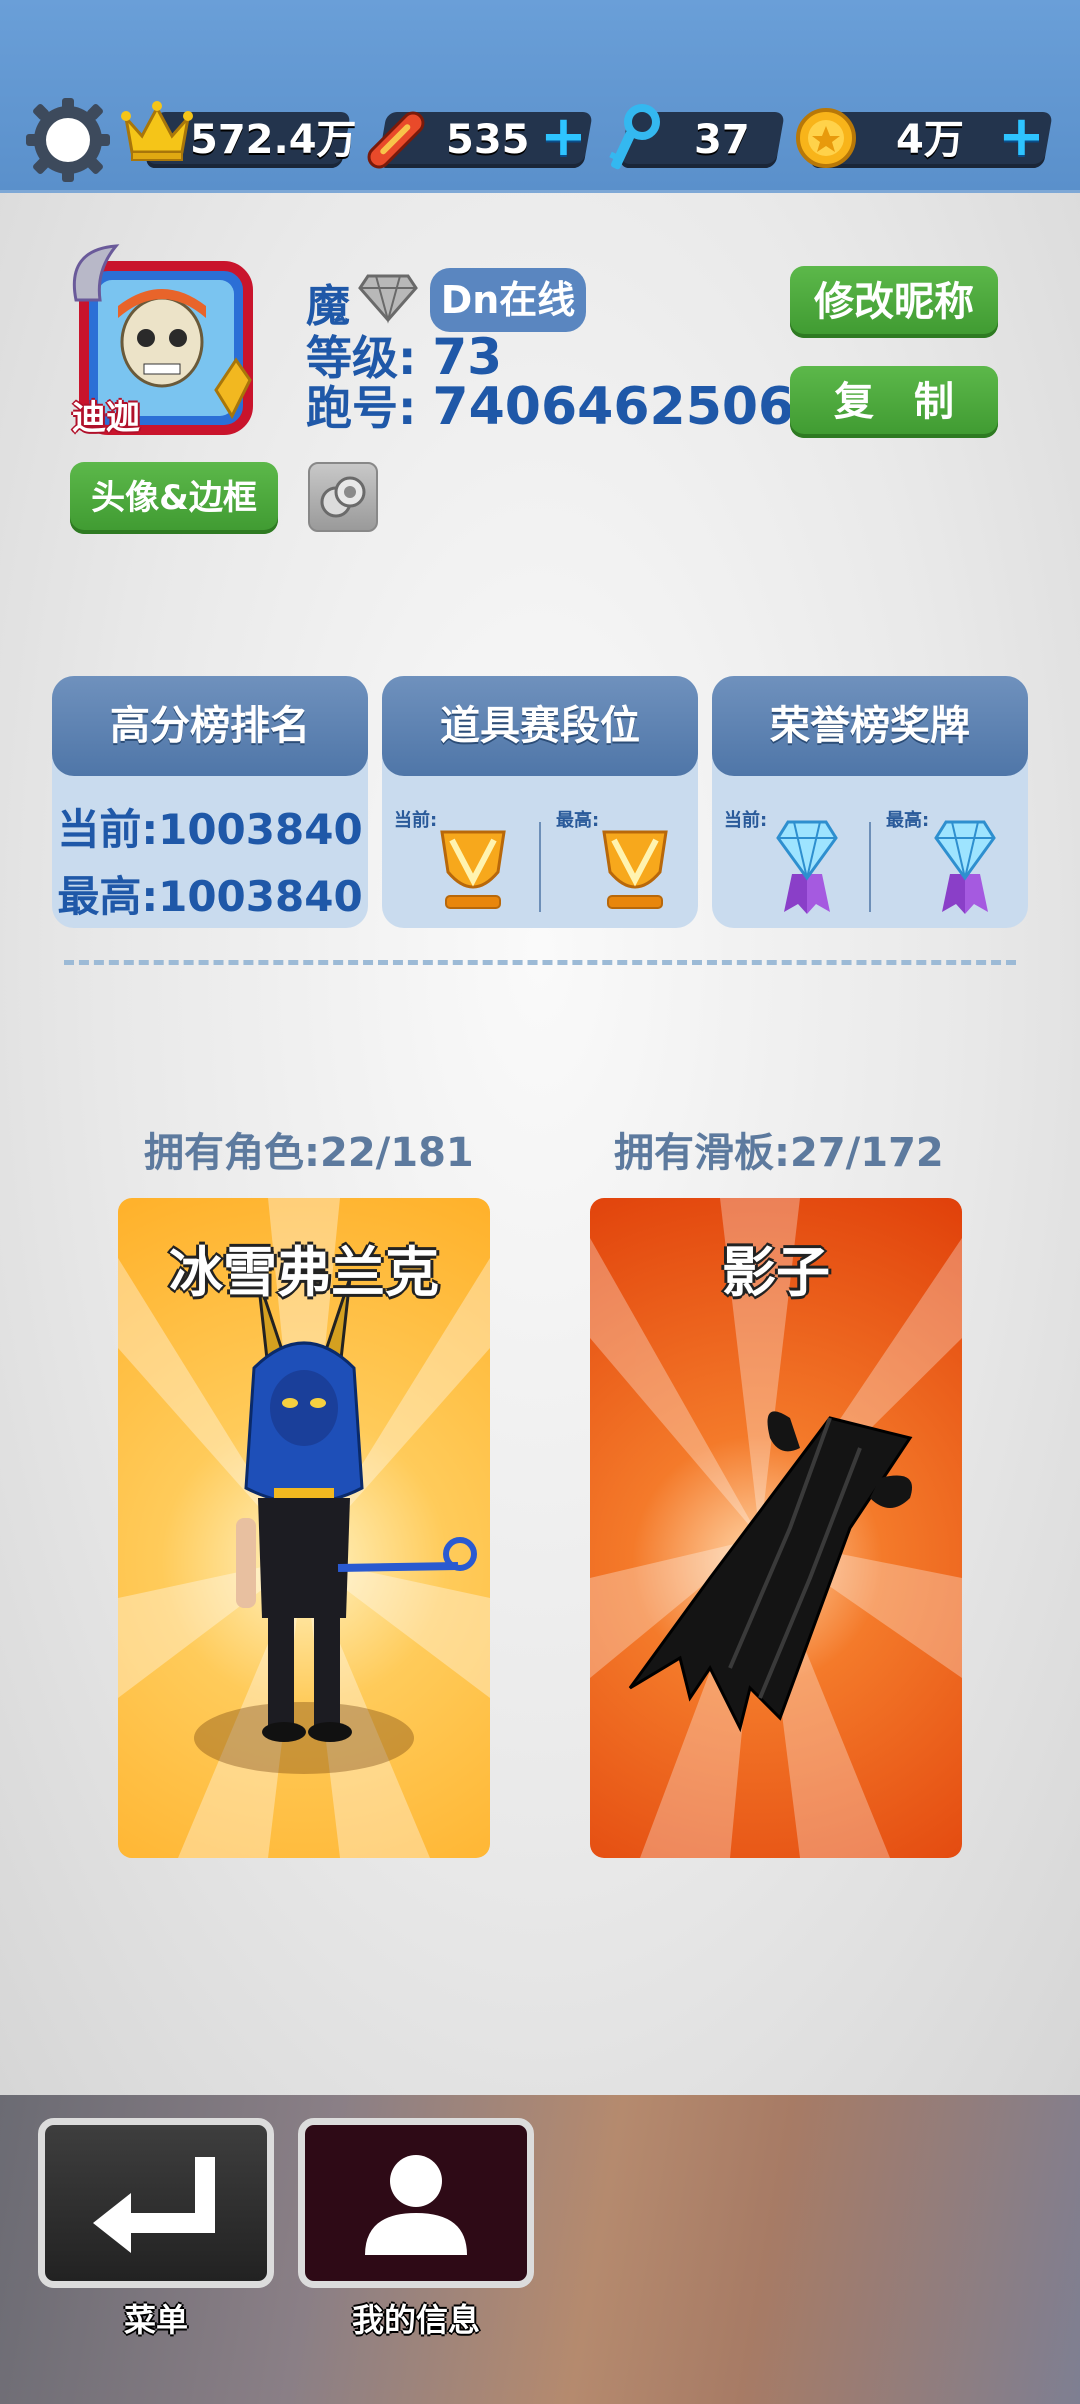  I want to click on crown-icon, so click(157, 134).